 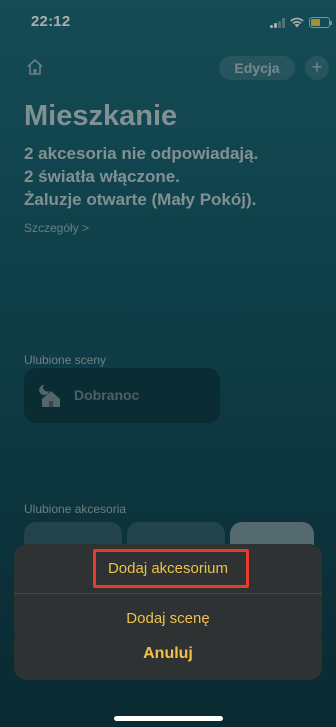 I want to click on highlight-annotation, so click(x=171, y=568).